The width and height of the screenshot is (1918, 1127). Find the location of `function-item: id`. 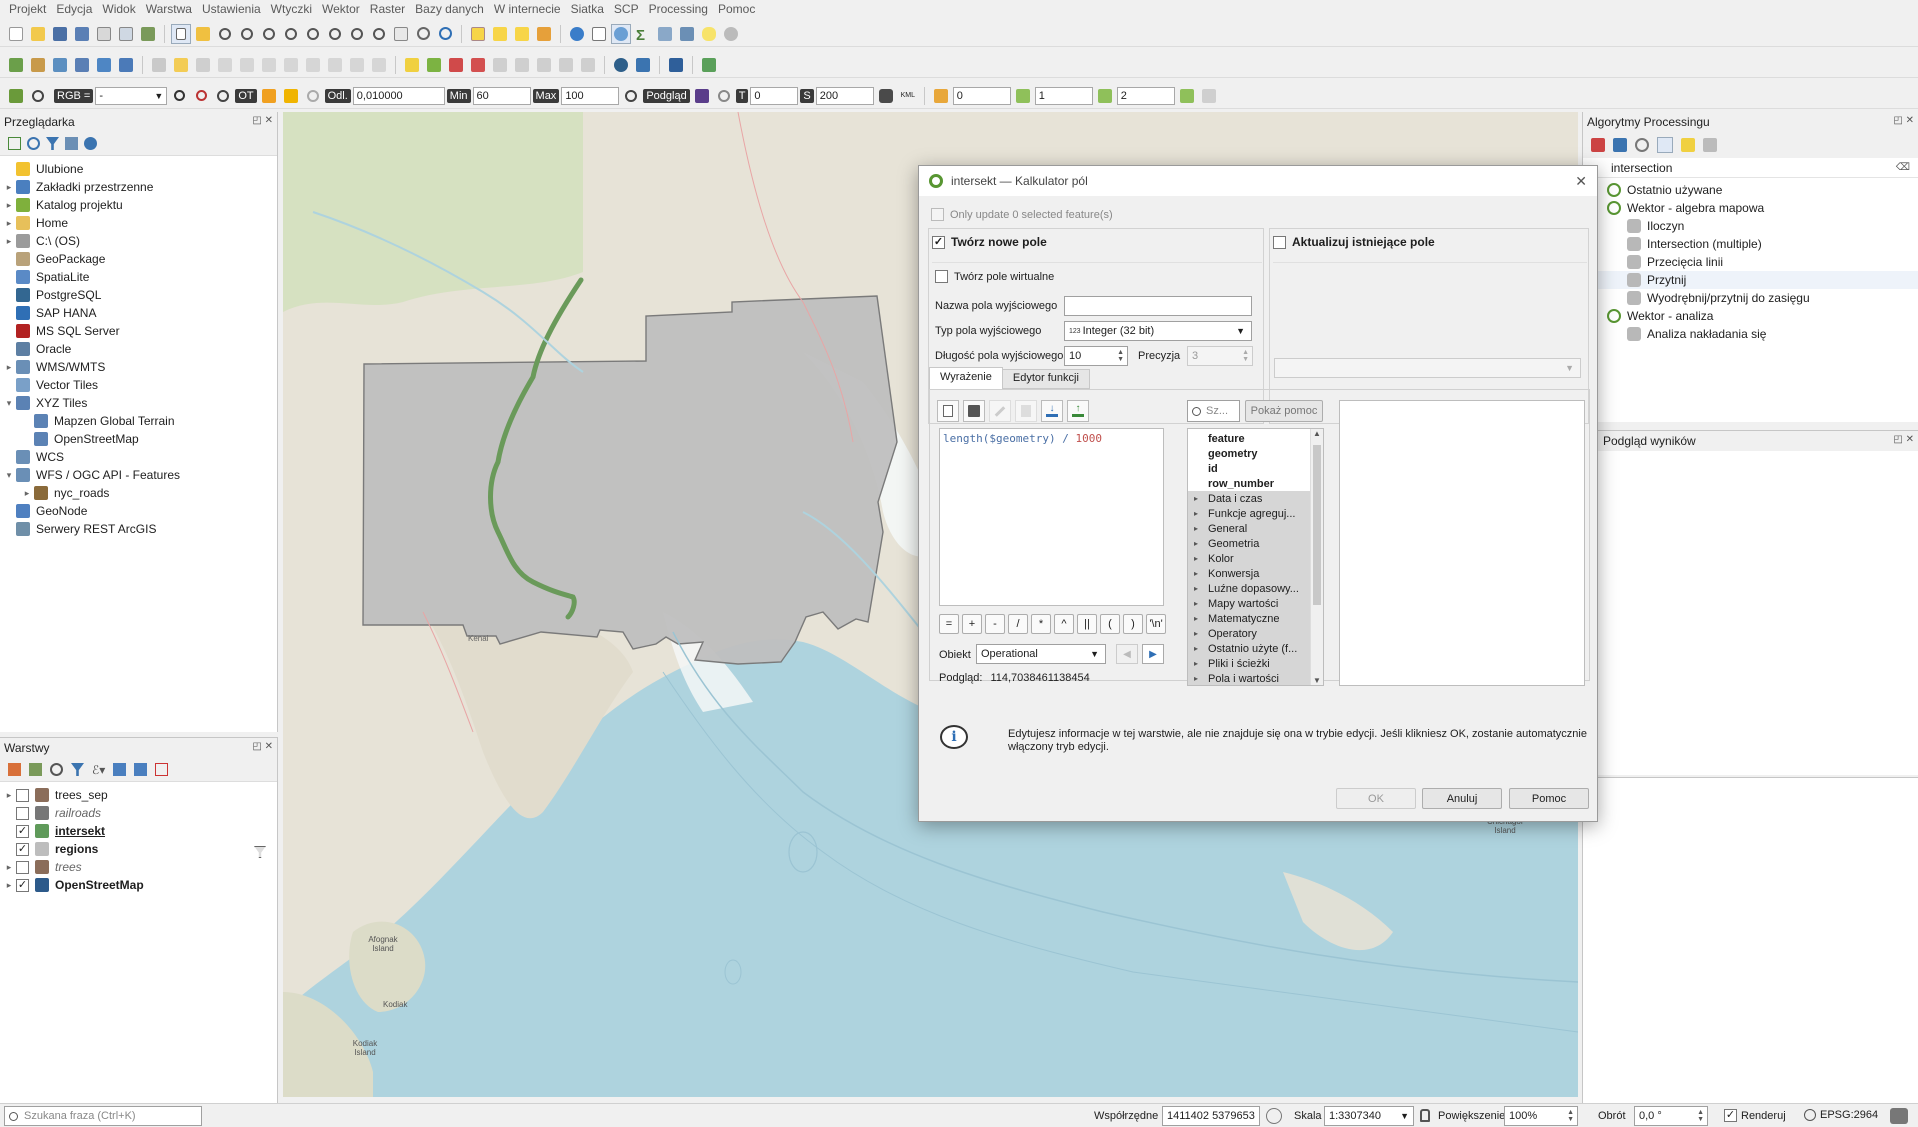

function-item: id is located at coordinates (1255, 468).